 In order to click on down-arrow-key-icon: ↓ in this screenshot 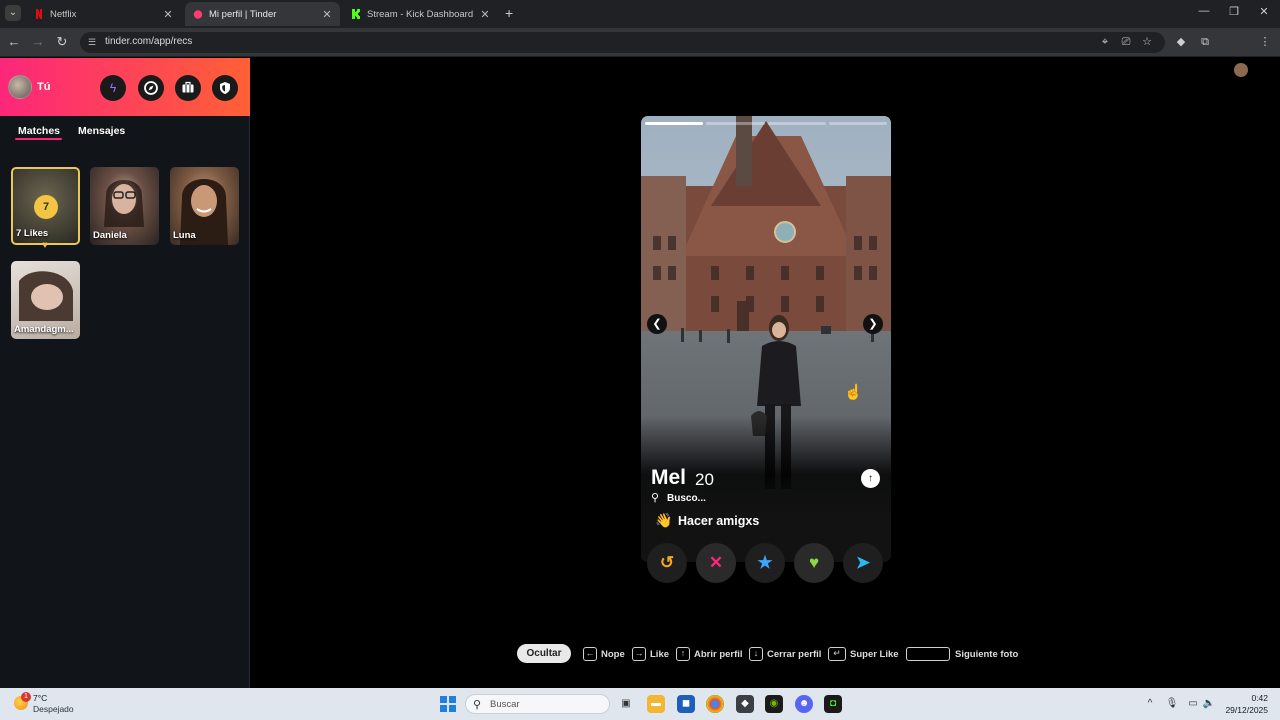, I will do `click(756, 654)`.